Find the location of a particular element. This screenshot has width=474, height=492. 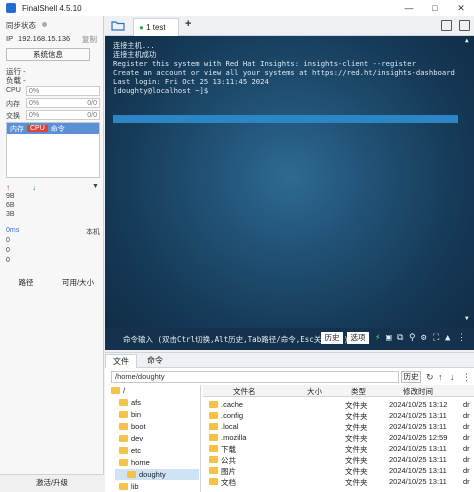

add-tab-button: + is located at coordinates (188, 24).